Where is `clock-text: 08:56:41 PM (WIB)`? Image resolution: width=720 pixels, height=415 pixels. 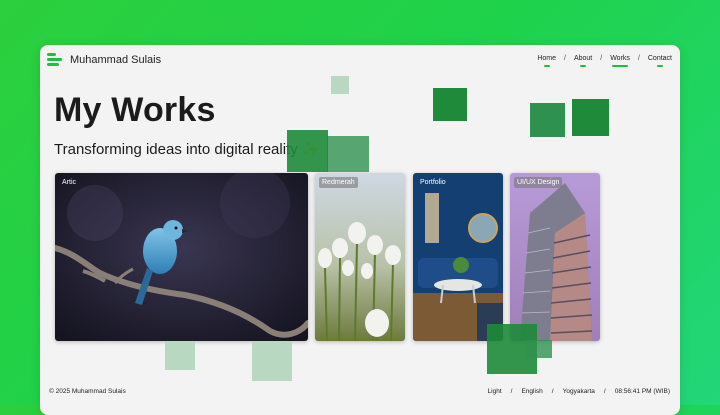 clock-text: 08:56:41 PM (WIB) is located at coordinates (642, 391).